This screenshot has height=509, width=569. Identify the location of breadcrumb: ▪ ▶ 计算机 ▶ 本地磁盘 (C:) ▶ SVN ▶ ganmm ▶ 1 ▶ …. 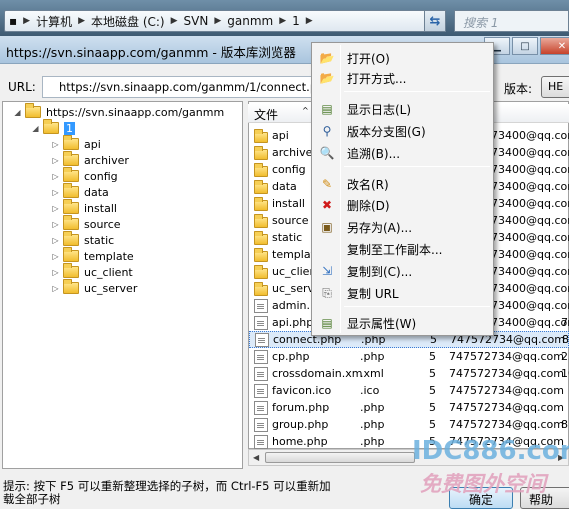
(225, 21).